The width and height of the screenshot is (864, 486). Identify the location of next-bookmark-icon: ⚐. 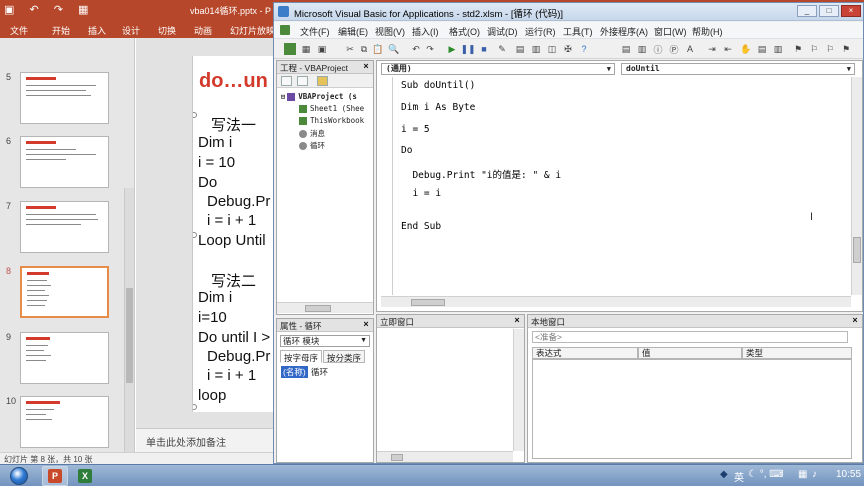
(814, 49).